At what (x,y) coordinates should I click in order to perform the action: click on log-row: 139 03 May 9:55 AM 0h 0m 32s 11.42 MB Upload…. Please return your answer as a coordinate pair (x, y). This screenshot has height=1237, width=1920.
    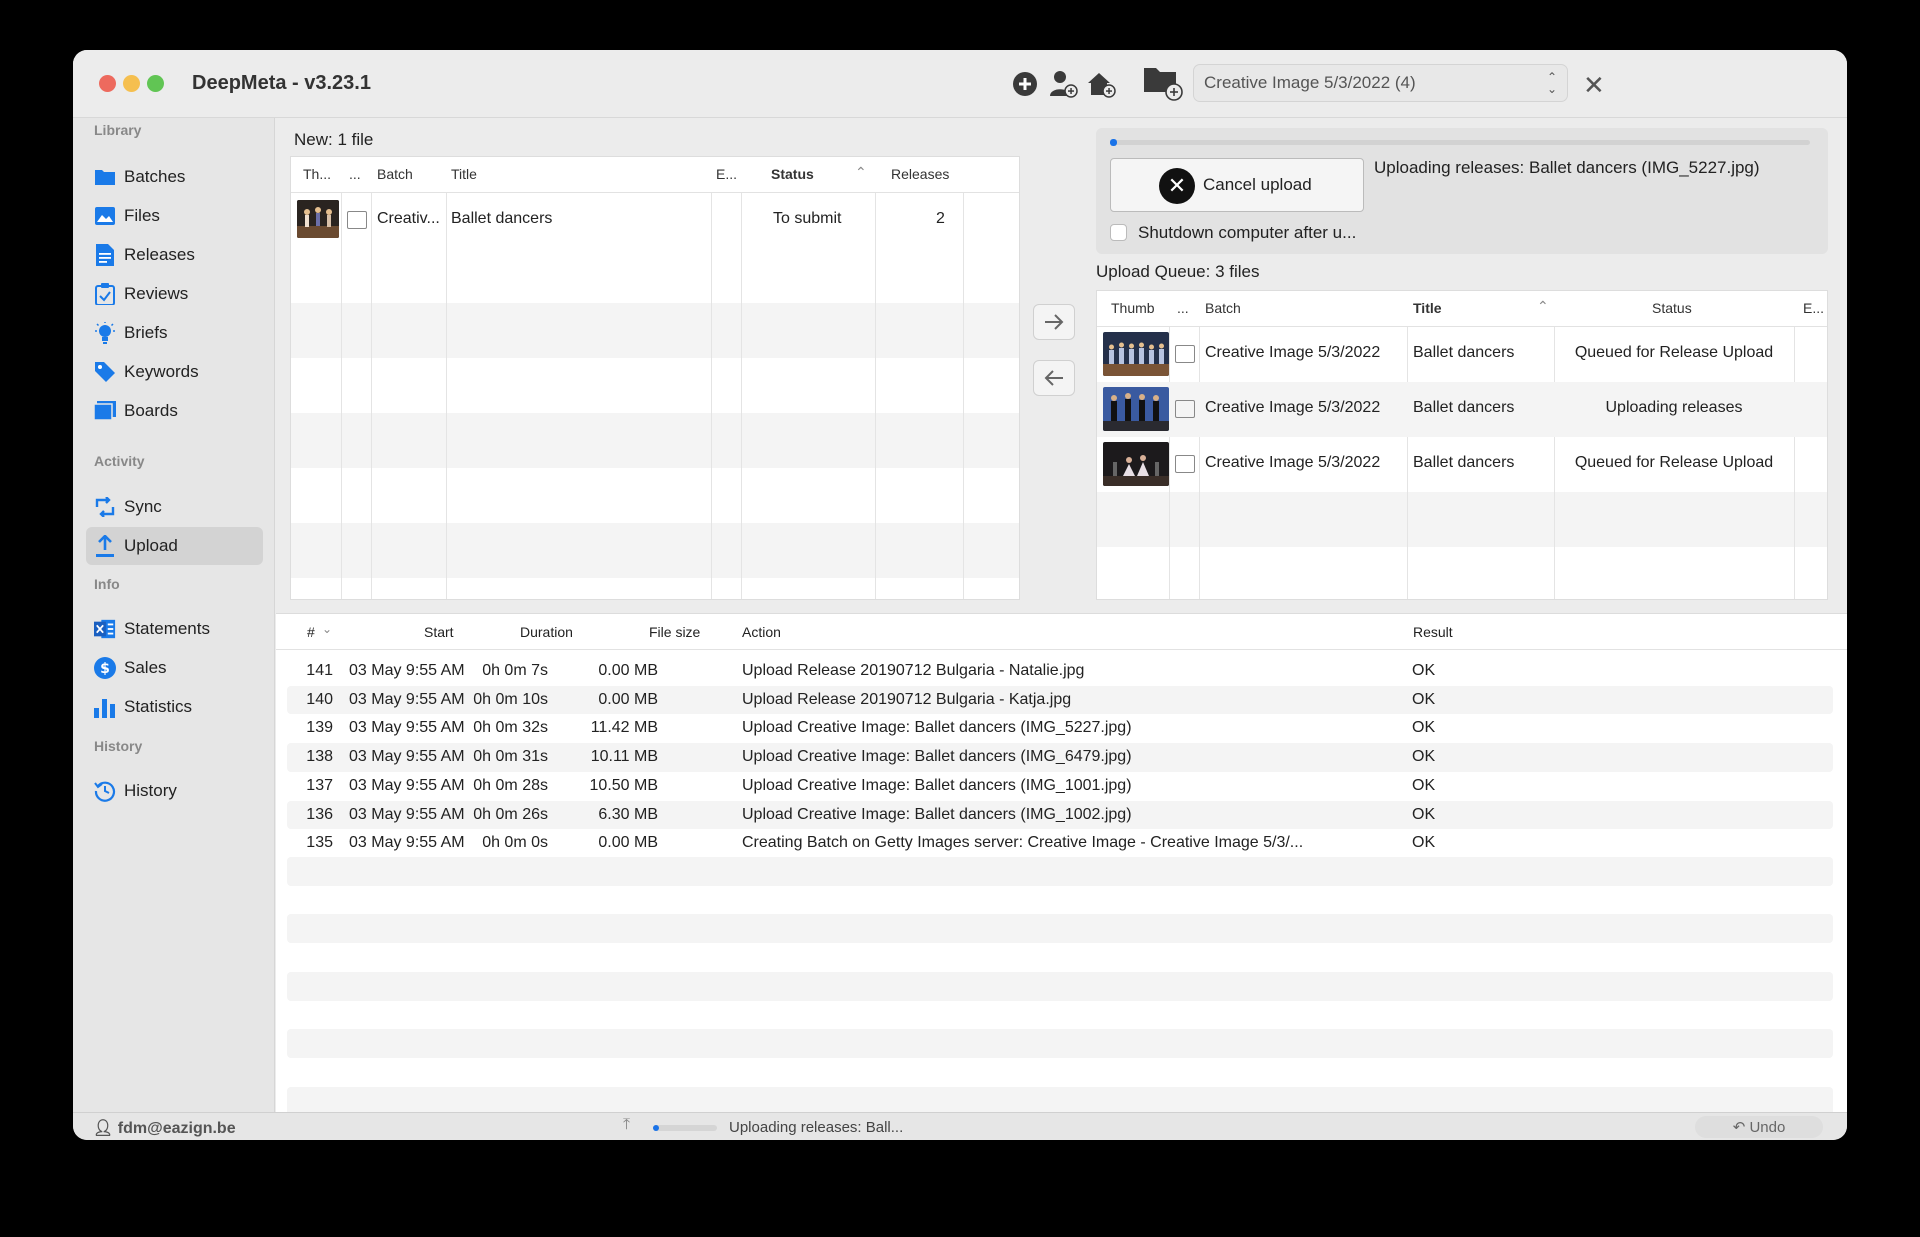
    Looking at the image, I should click on (1060, 728).